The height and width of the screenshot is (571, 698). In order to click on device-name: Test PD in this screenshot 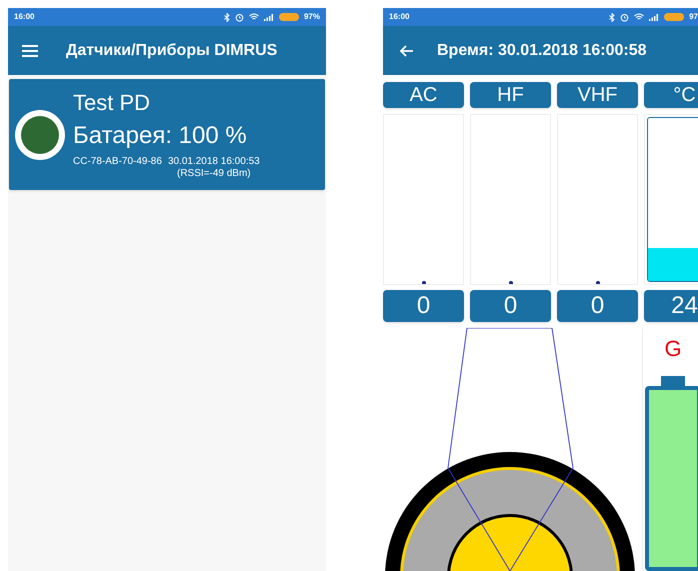, I will do `click(112, 103)`.